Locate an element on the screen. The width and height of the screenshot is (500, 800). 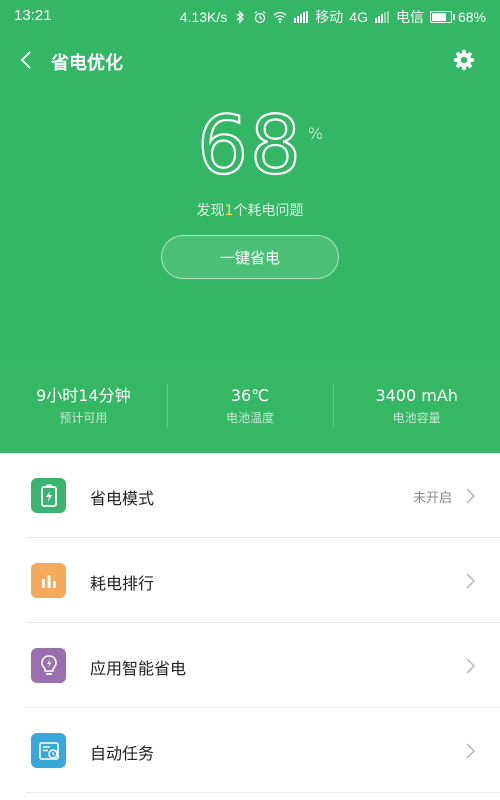
settings-button is located at coordinates (464, 60).